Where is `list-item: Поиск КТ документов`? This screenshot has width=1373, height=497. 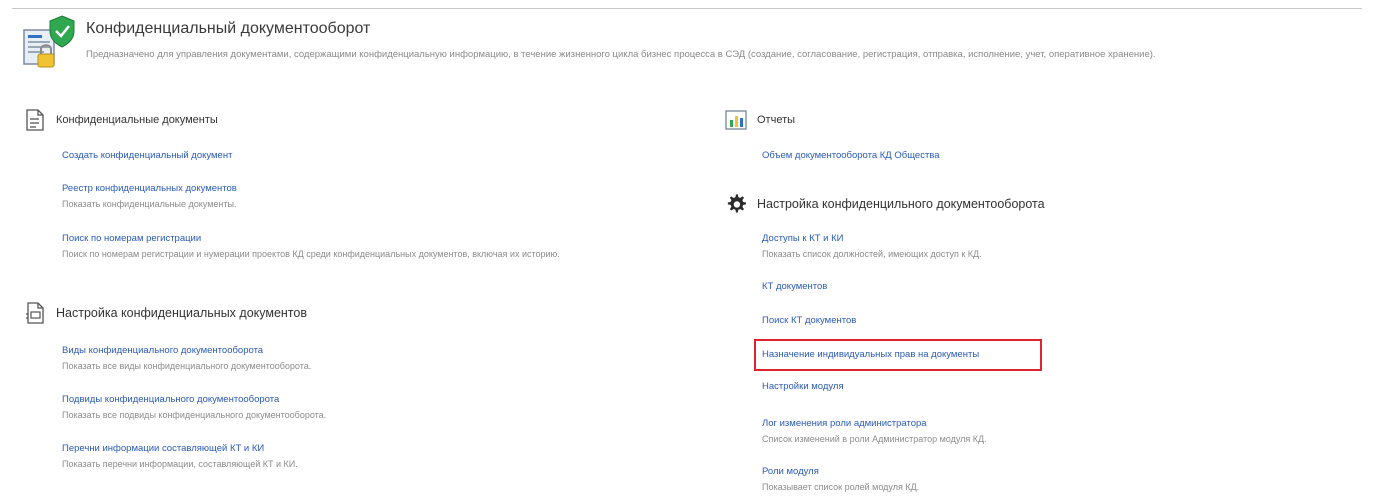 list-item: Поиск КТ документов is located at coordinates (809, 320).